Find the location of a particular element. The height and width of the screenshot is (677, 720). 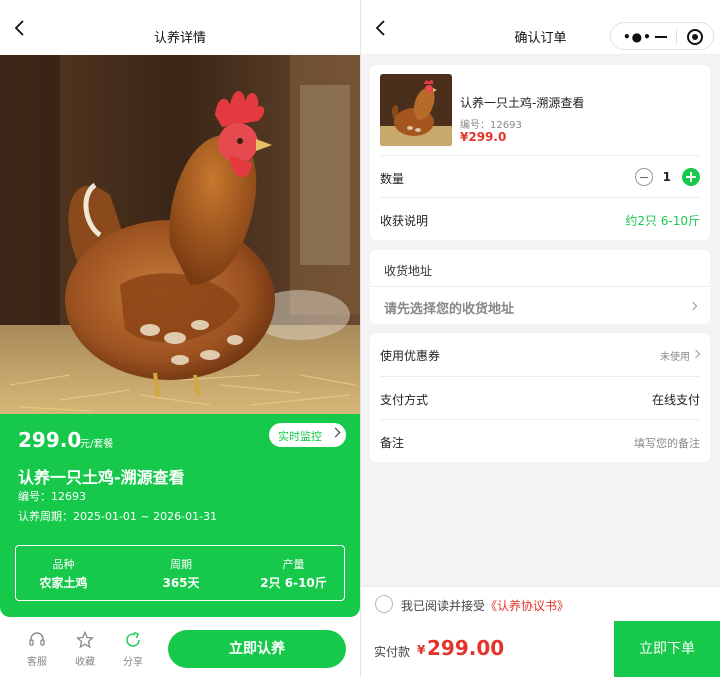

place-order-button: 立即下单 is located at coordinates (667, 649).